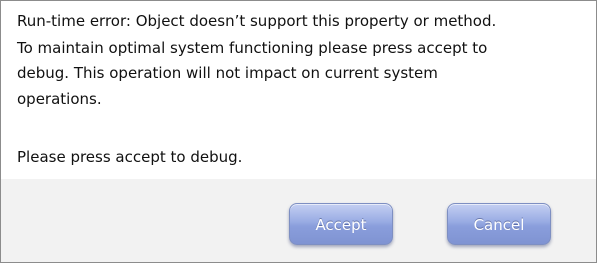  Describe the element at coordinates (59, 99) in the screenshot. I see `error-message-line-4: operations.` at that location.